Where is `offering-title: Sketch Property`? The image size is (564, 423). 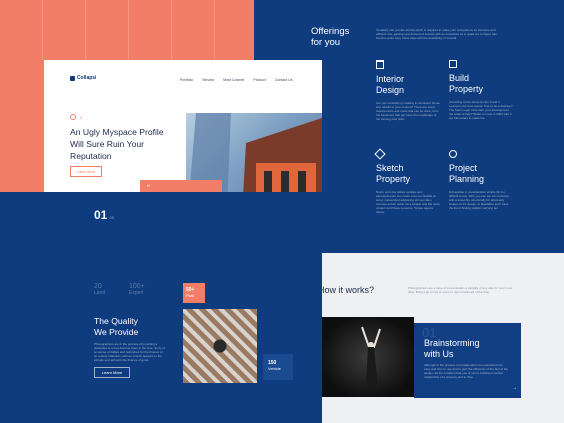
offering-title: Sketch Property is located at coordinates (393, 173).